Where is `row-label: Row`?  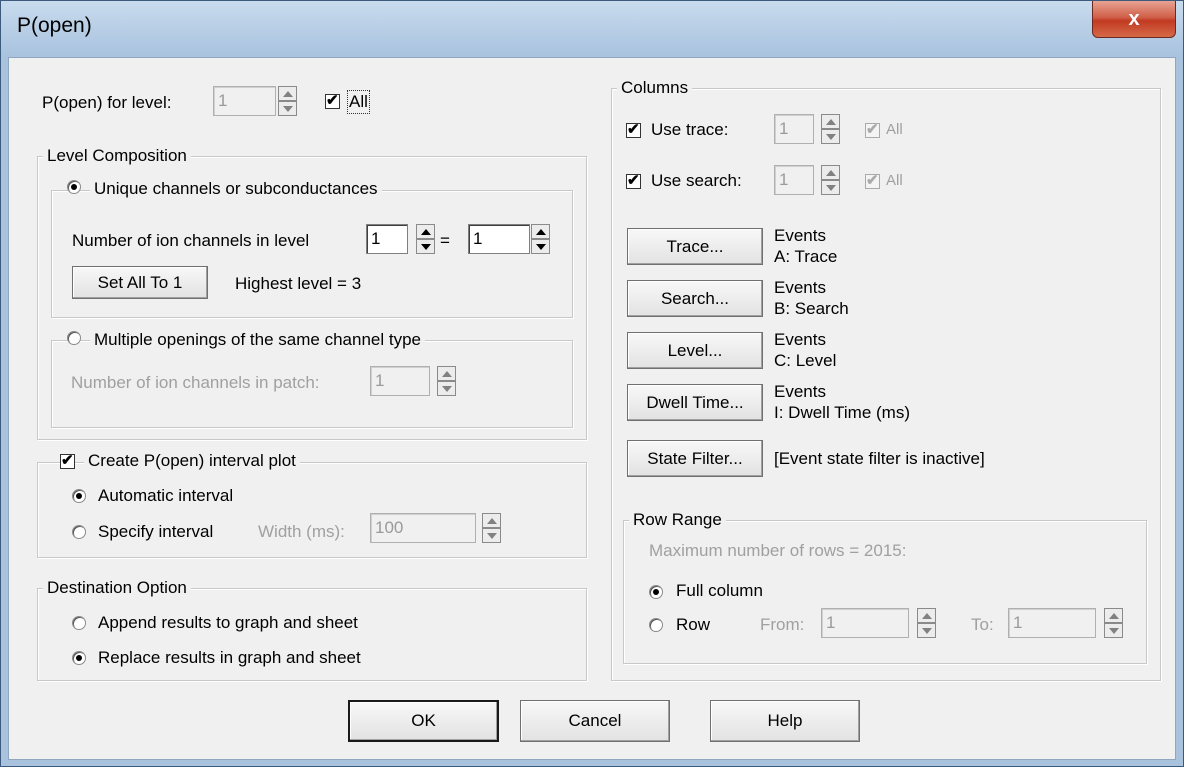
row-label: Row is located at coordinates (693, 625).